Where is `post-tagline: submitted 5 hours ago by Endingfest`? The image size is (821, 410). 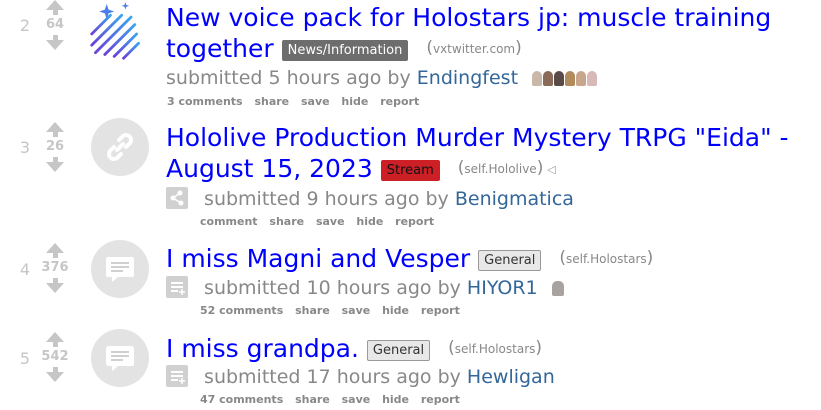 post-tagline: submitted 5 hours ago by Endingfest is located at coordinates (382, 79).